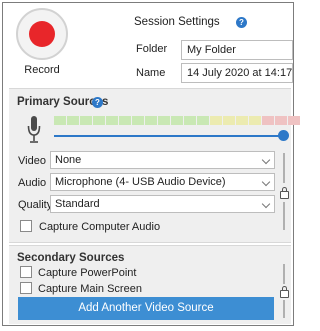 The height and width of the screenshot is (331, 320). What do you see at coordinates (237, 50) in the screenshot?
I see `folder-field: My Folder` at bounding box center [237, 50].